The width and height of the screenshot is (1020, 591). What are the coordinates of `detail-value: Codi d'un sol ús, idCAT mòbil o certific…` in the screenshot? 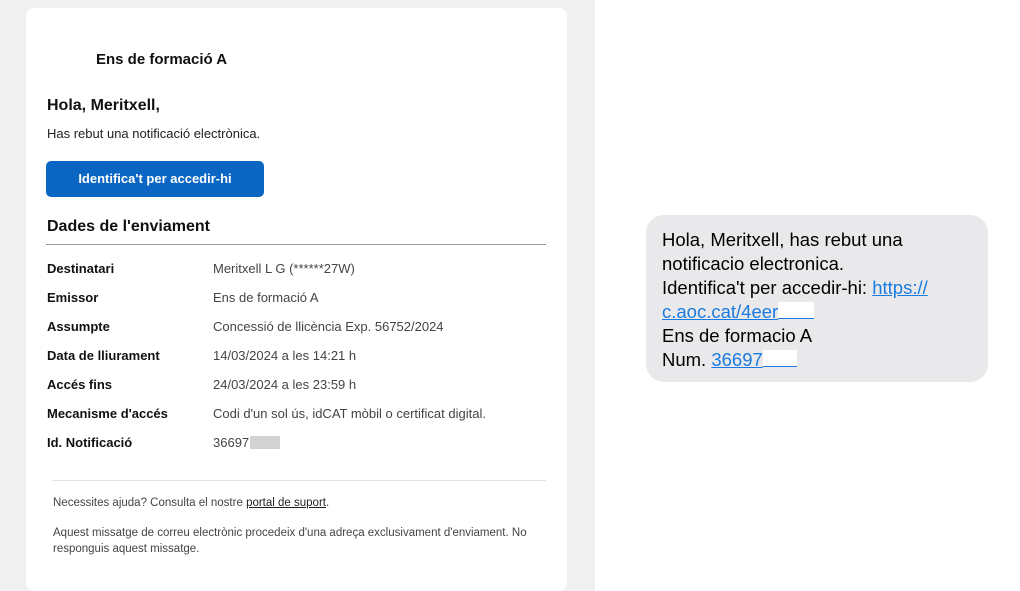 It's located at (349, 413).